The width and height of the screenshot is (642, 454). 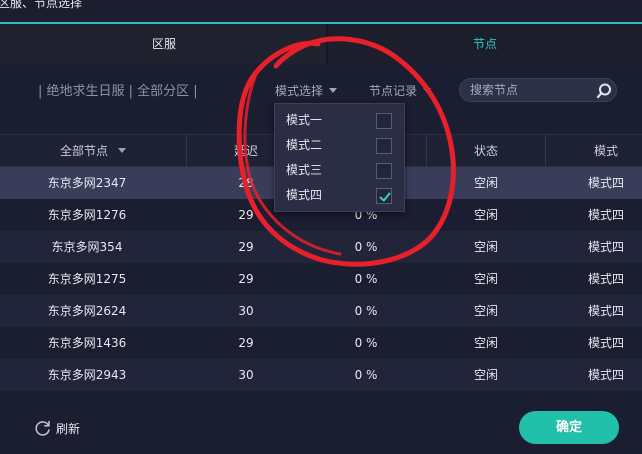 What do you see at coordinates (87, 279) in the screenshot?
I see `node-name: 东京多网1275` at bounding box center [87, 279].